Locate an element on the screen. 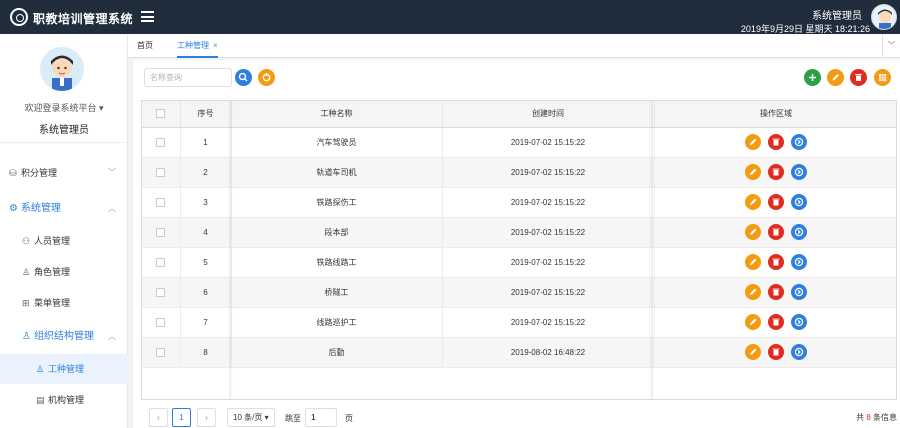 Image resolution: width=900 pixels, height=428 pixels. users-icon: ⚇ is located at coordinates (26, 241).